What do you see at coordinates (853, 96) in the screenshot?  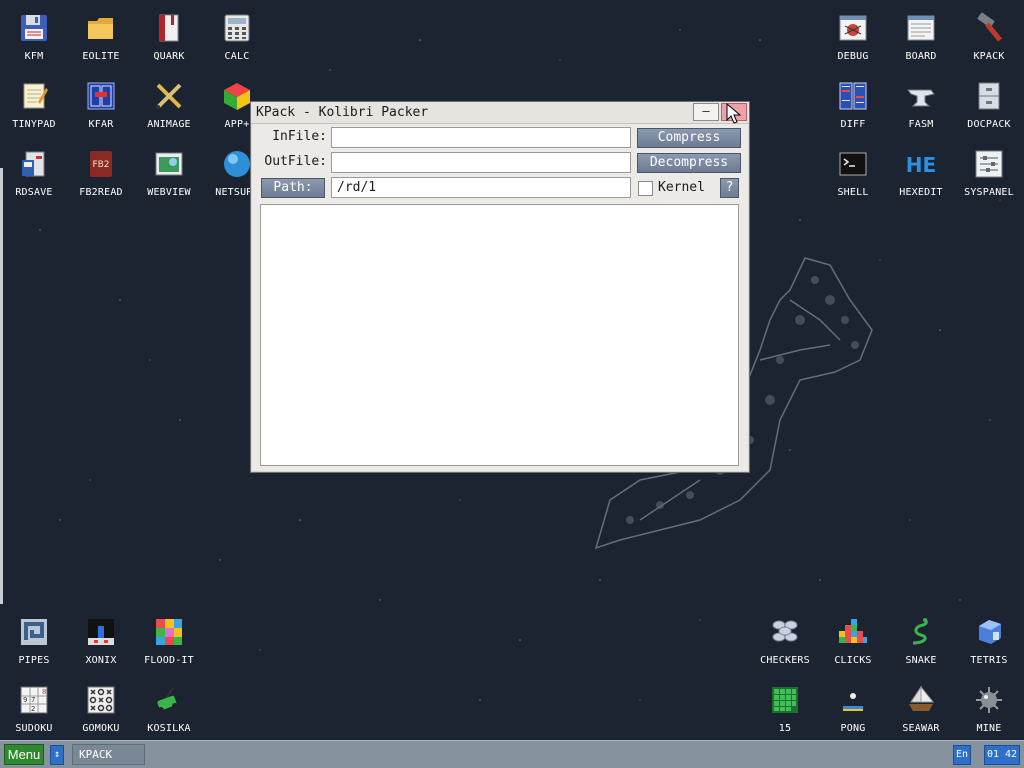 I see `diff-icon` at bounding box center [853, 96].